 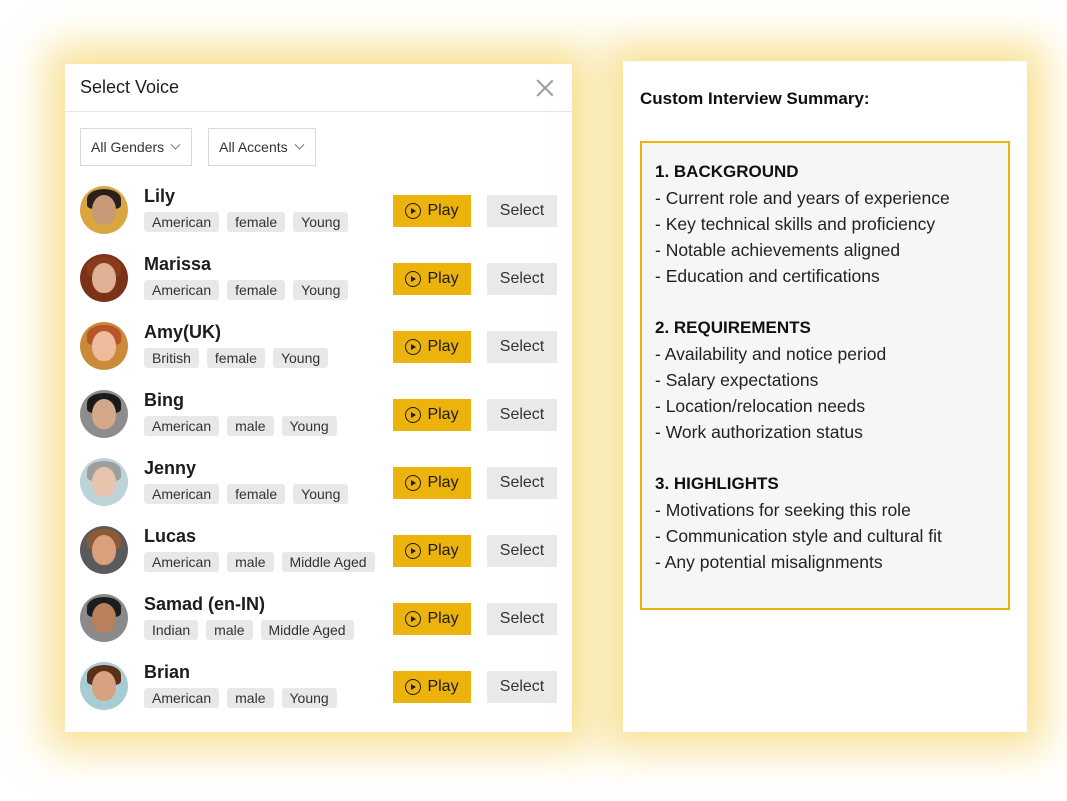 I want to click on voice-name: Jenny, so click(x=170, y=468).